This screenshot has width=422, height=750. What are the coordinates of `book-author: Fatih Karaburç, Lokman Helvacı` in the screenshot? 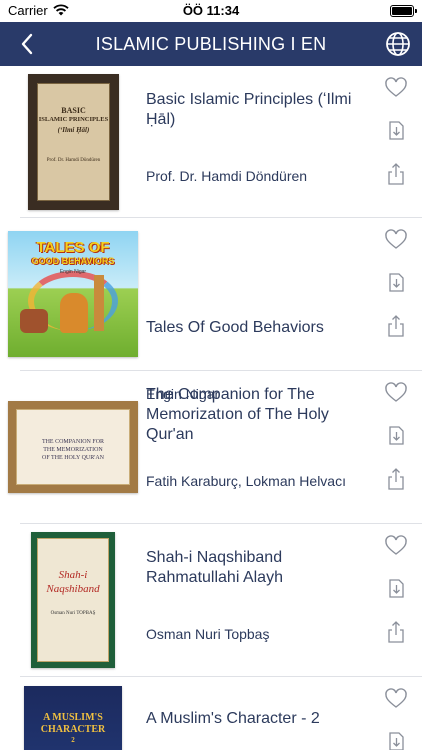 It's located at (246, 481).